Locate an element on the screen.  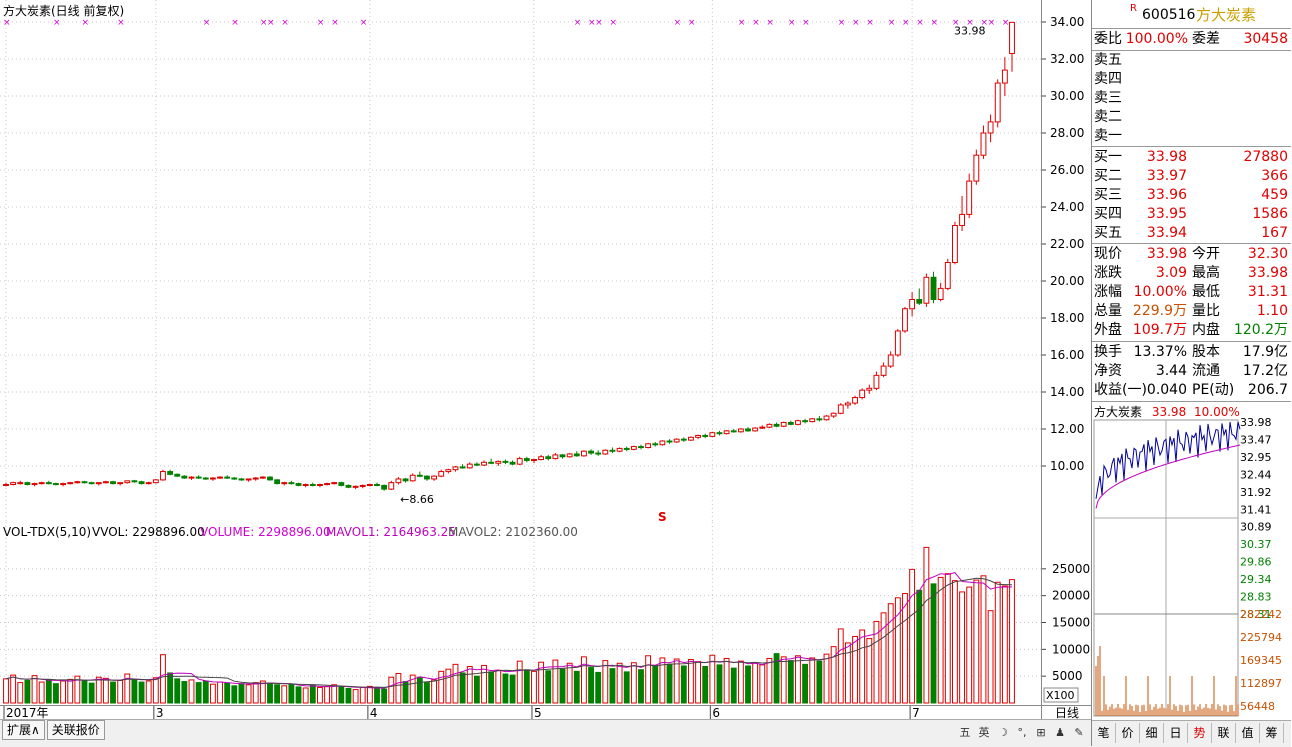
moon-icon: ☽ is located at coordinates (1003, 733).